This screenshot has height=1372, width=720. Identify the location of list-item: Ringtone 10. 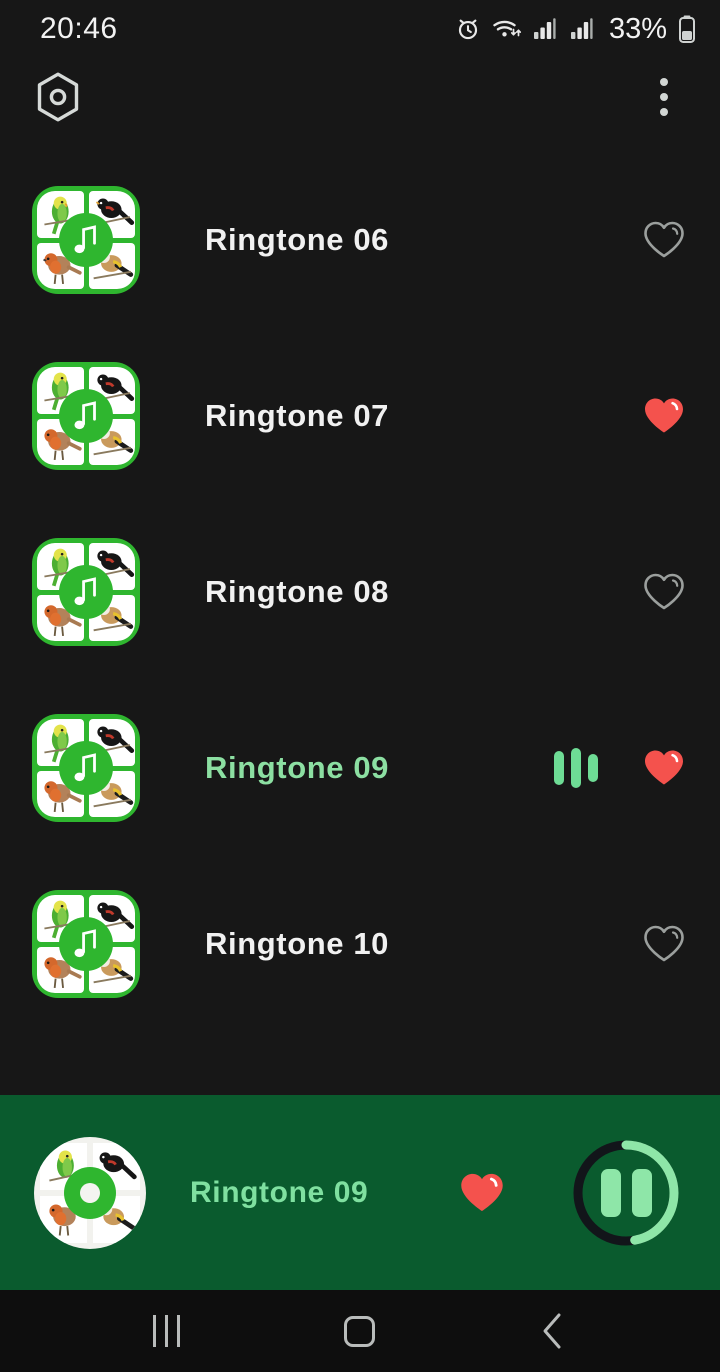
(360, 944).